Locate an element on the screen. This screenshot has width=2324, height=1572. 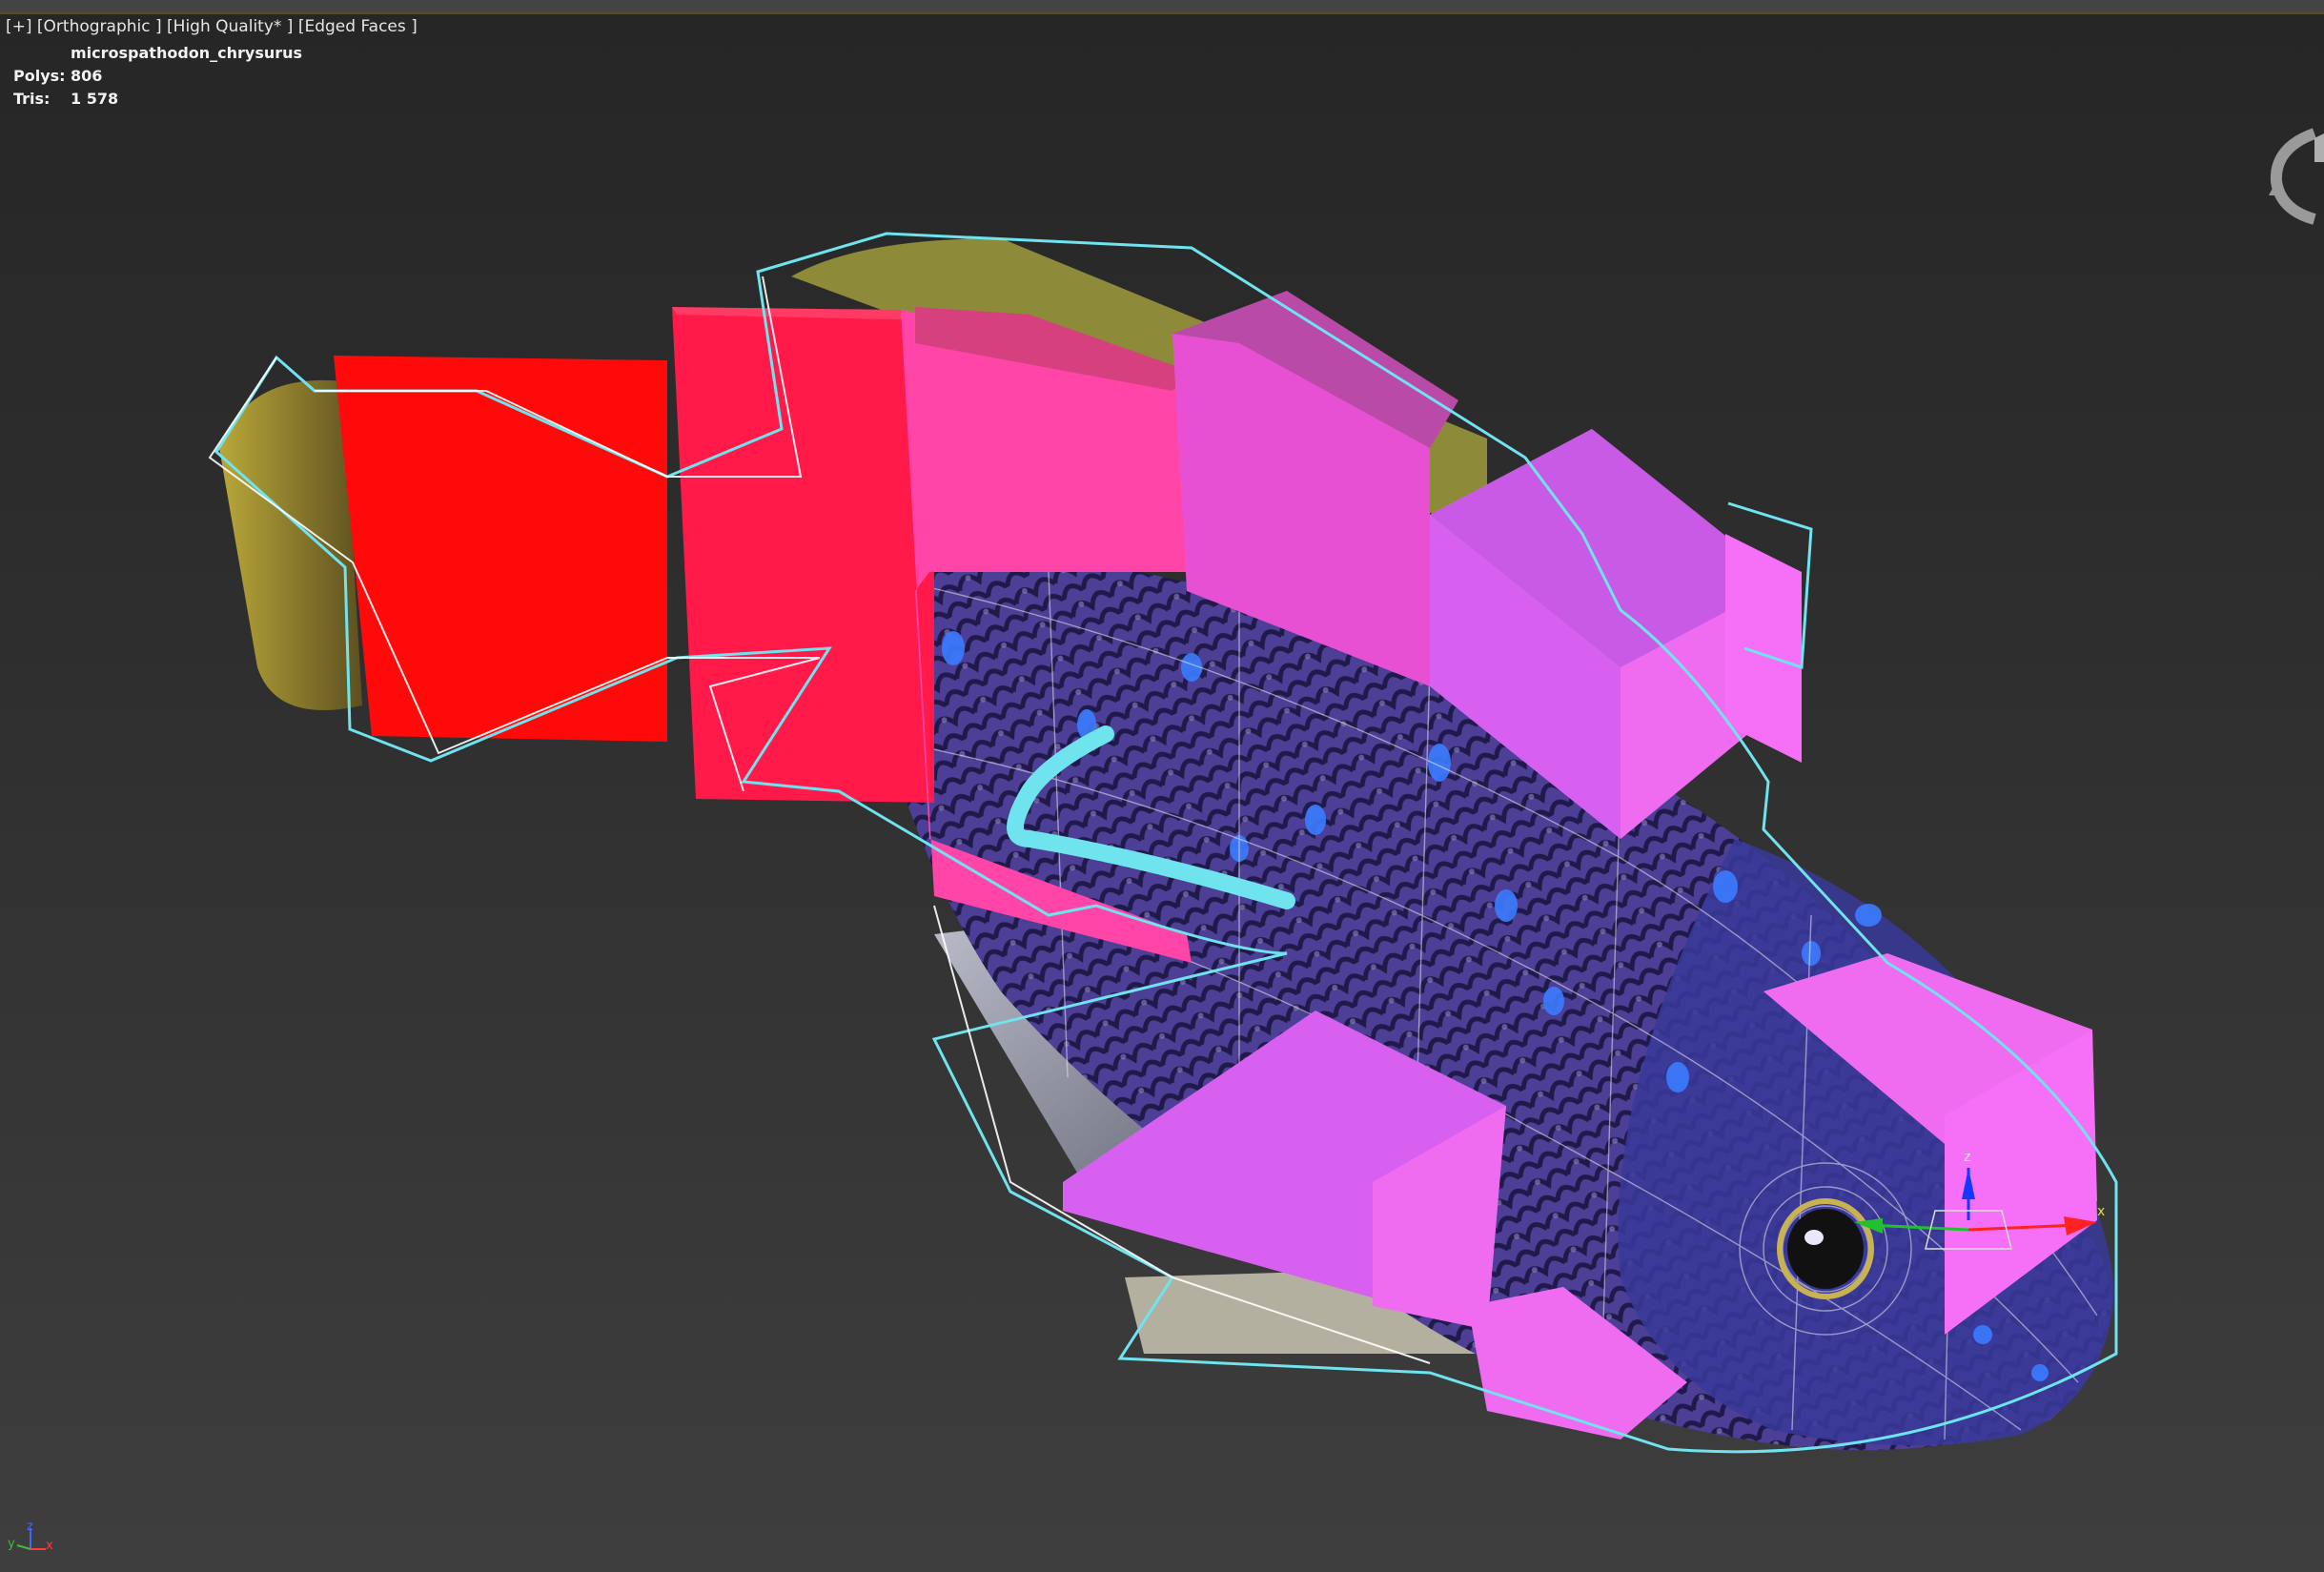
tail-fin is located at coordinates (290, 544).